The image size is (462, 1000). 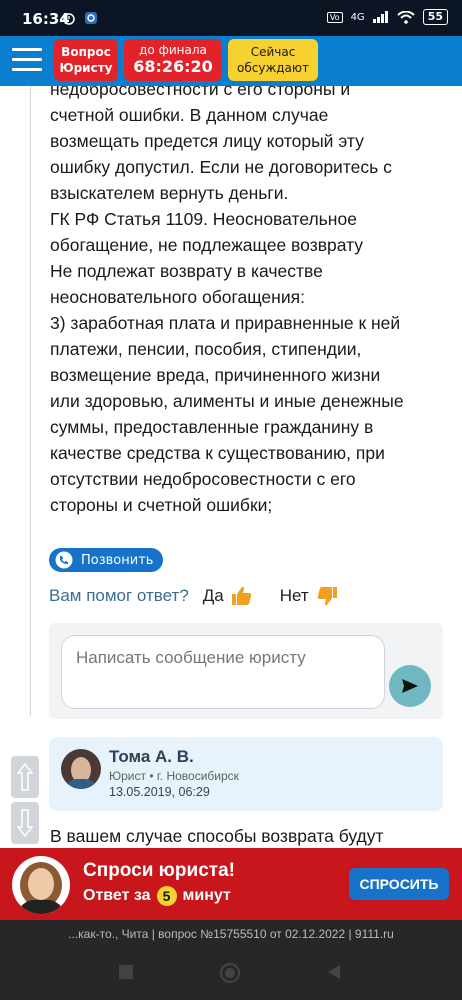 I want to click on now-discussing-button: Сейчас обсуждают, so click(x=273, y=60).